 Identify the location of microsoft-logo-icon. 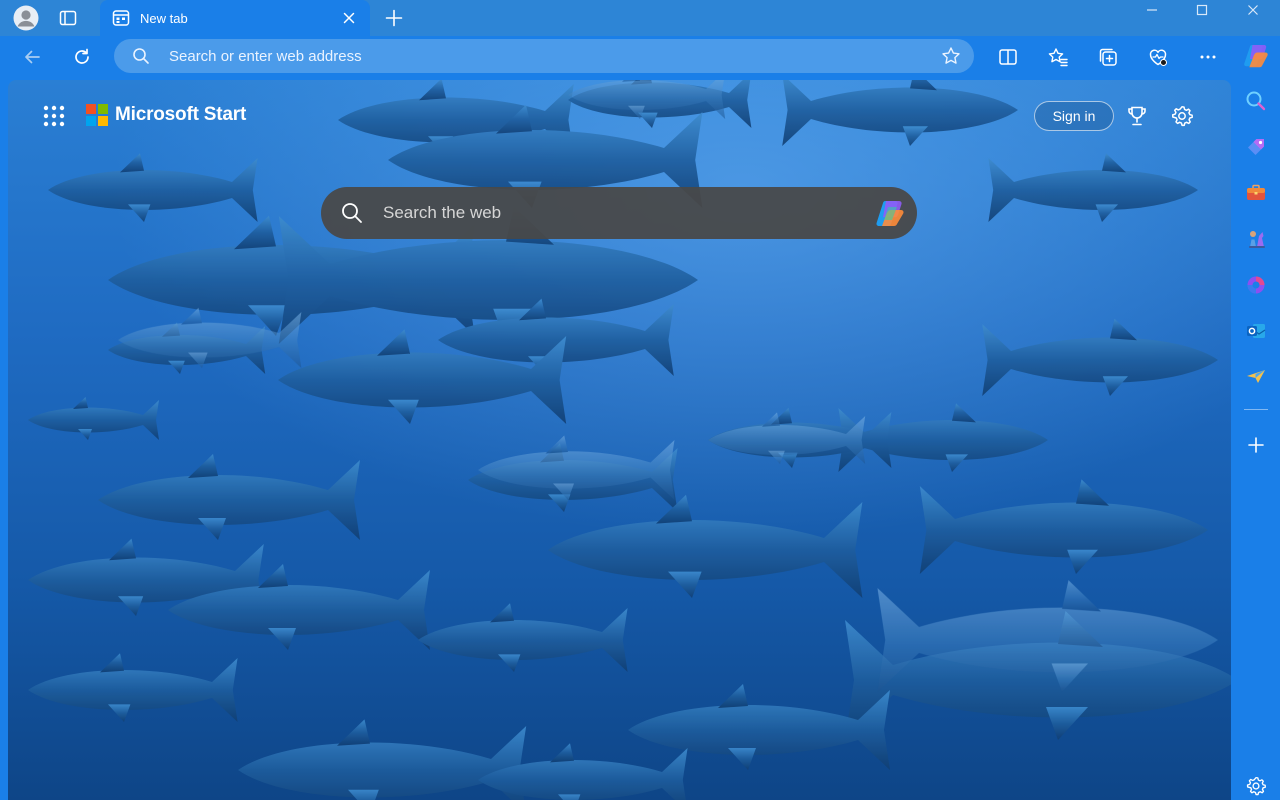
(97, 115).